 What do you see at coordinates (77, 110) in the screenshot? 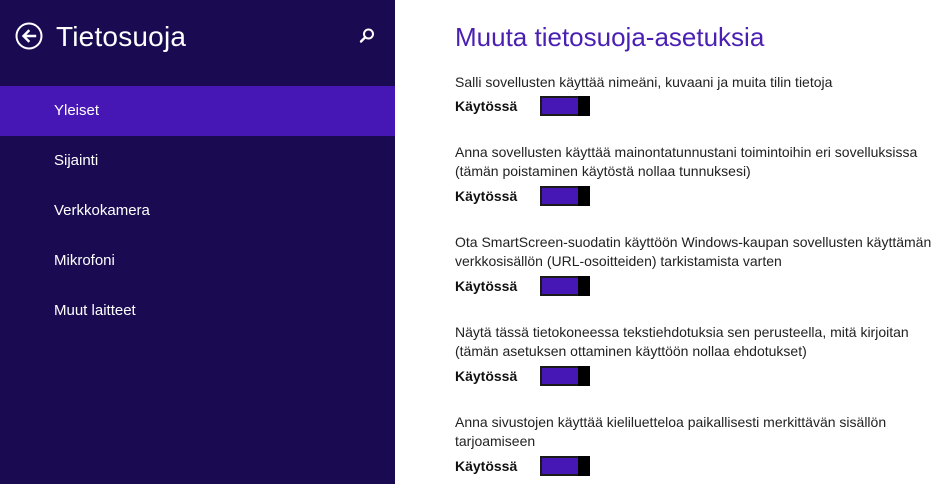
I see `sidebar-item-label: Yleiset` at bounding box center [77, 110].